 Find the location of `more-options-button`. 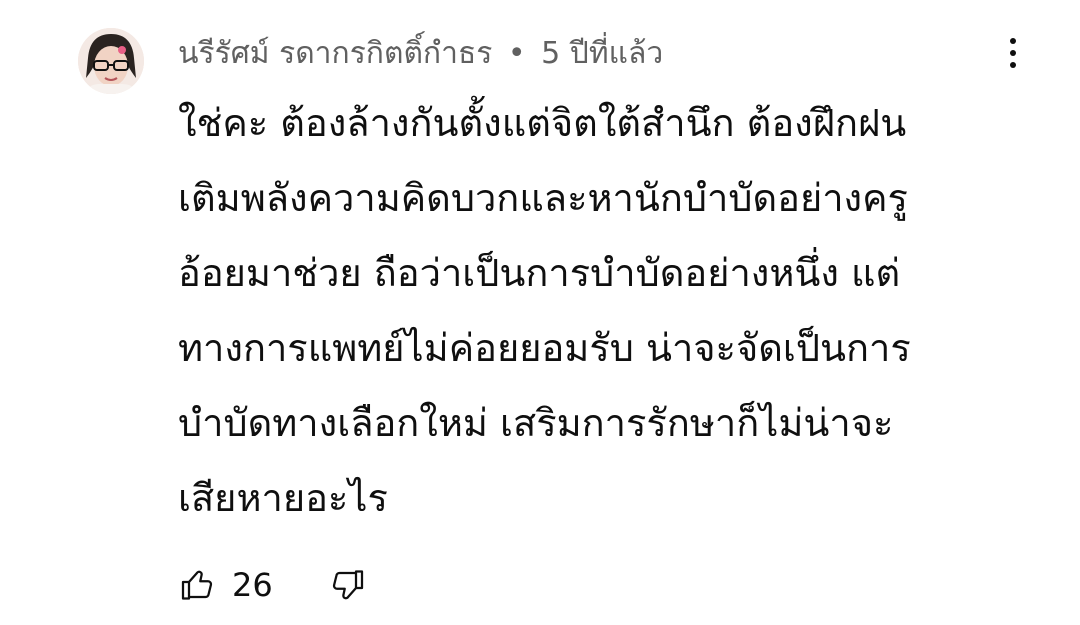

more-options-button is located at coordinates (1013, 53).